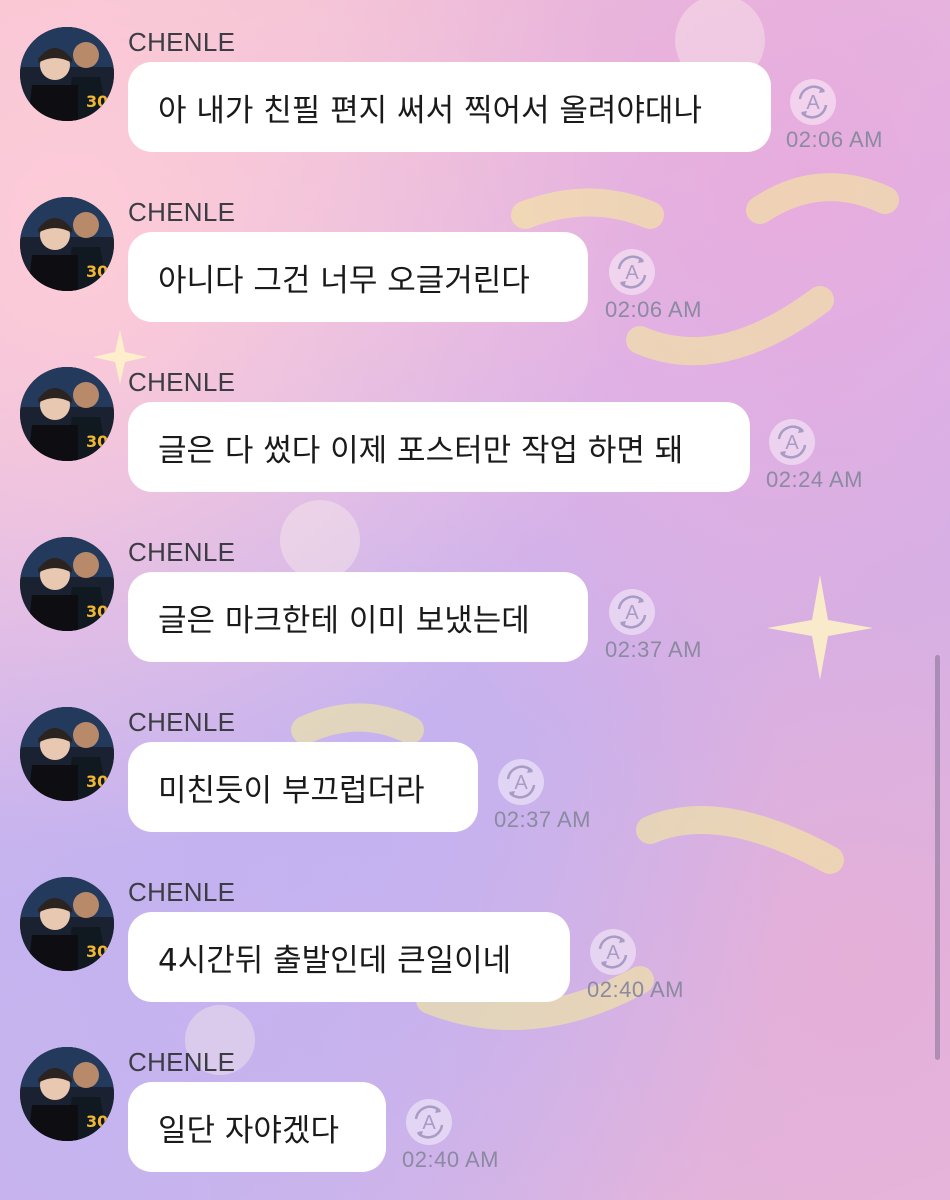 This screenshot has height=1200, width=950. Describe the element at coordinates (344, 620) in the screenshot. I see `message-text: 글은 마크한테 이미 보냈는데` at that location.